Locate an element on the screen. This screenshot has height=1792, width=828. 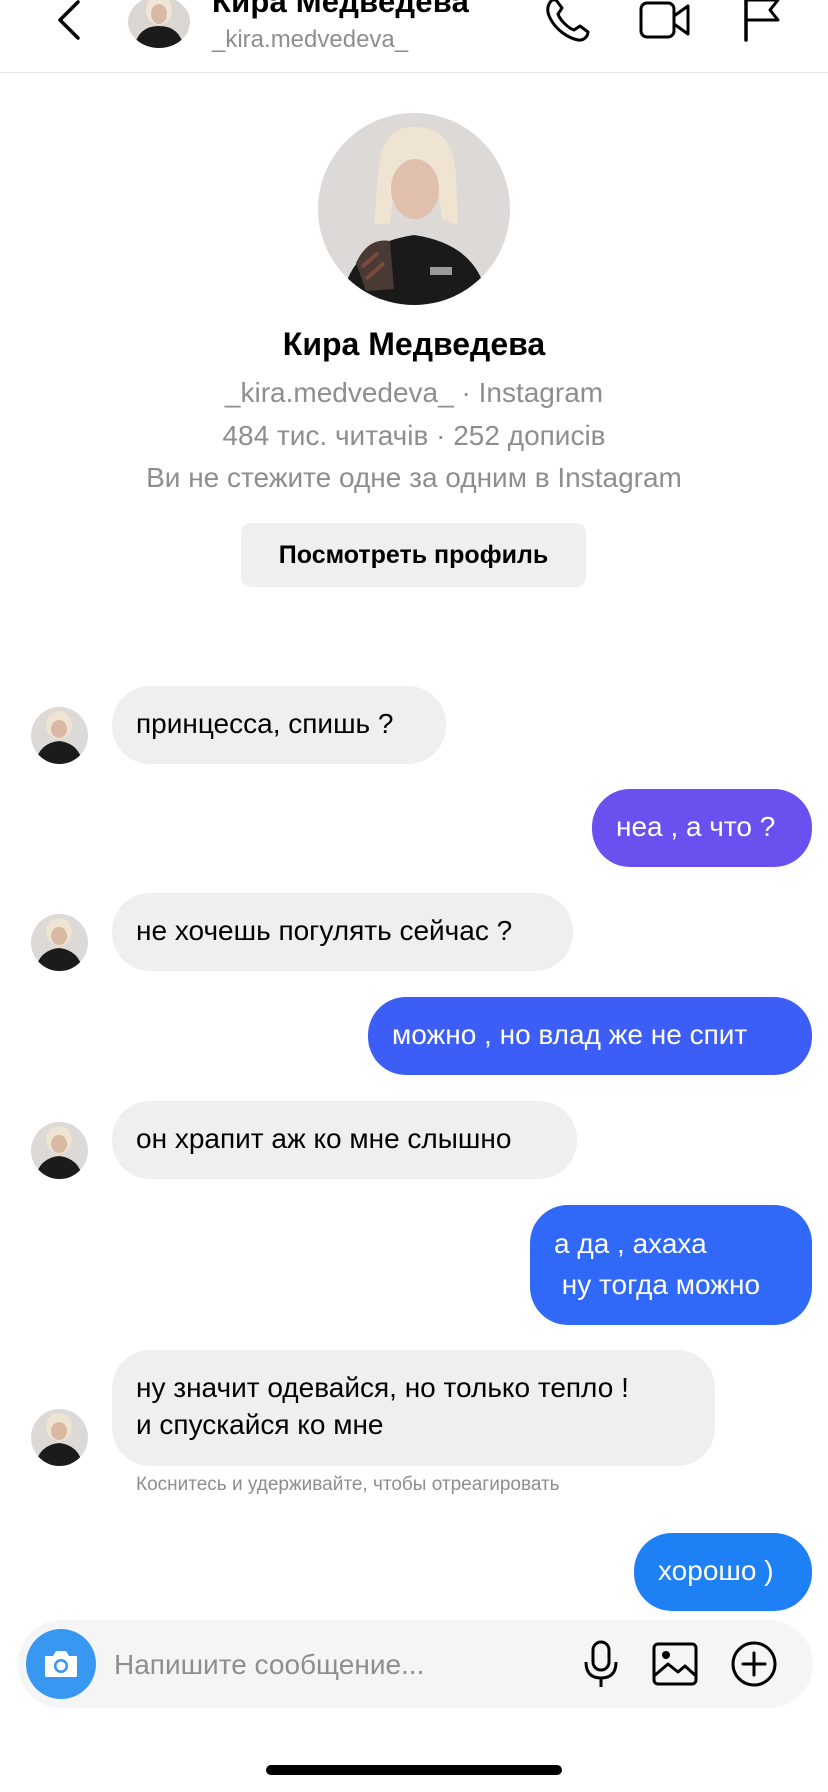
microphone-icon is located at coordinates (601, 1665).